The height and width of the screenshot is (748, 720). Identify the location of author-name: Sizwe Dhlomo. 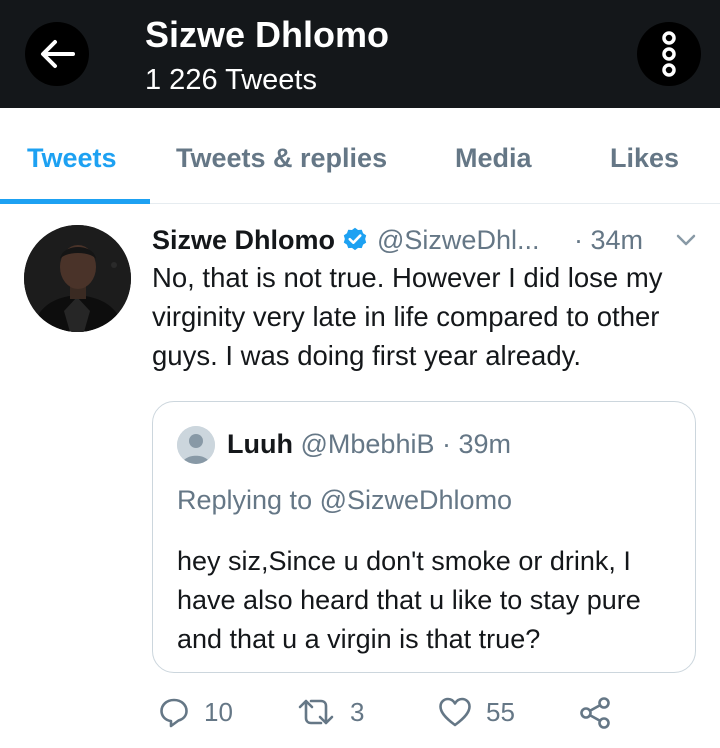
(243, 240).